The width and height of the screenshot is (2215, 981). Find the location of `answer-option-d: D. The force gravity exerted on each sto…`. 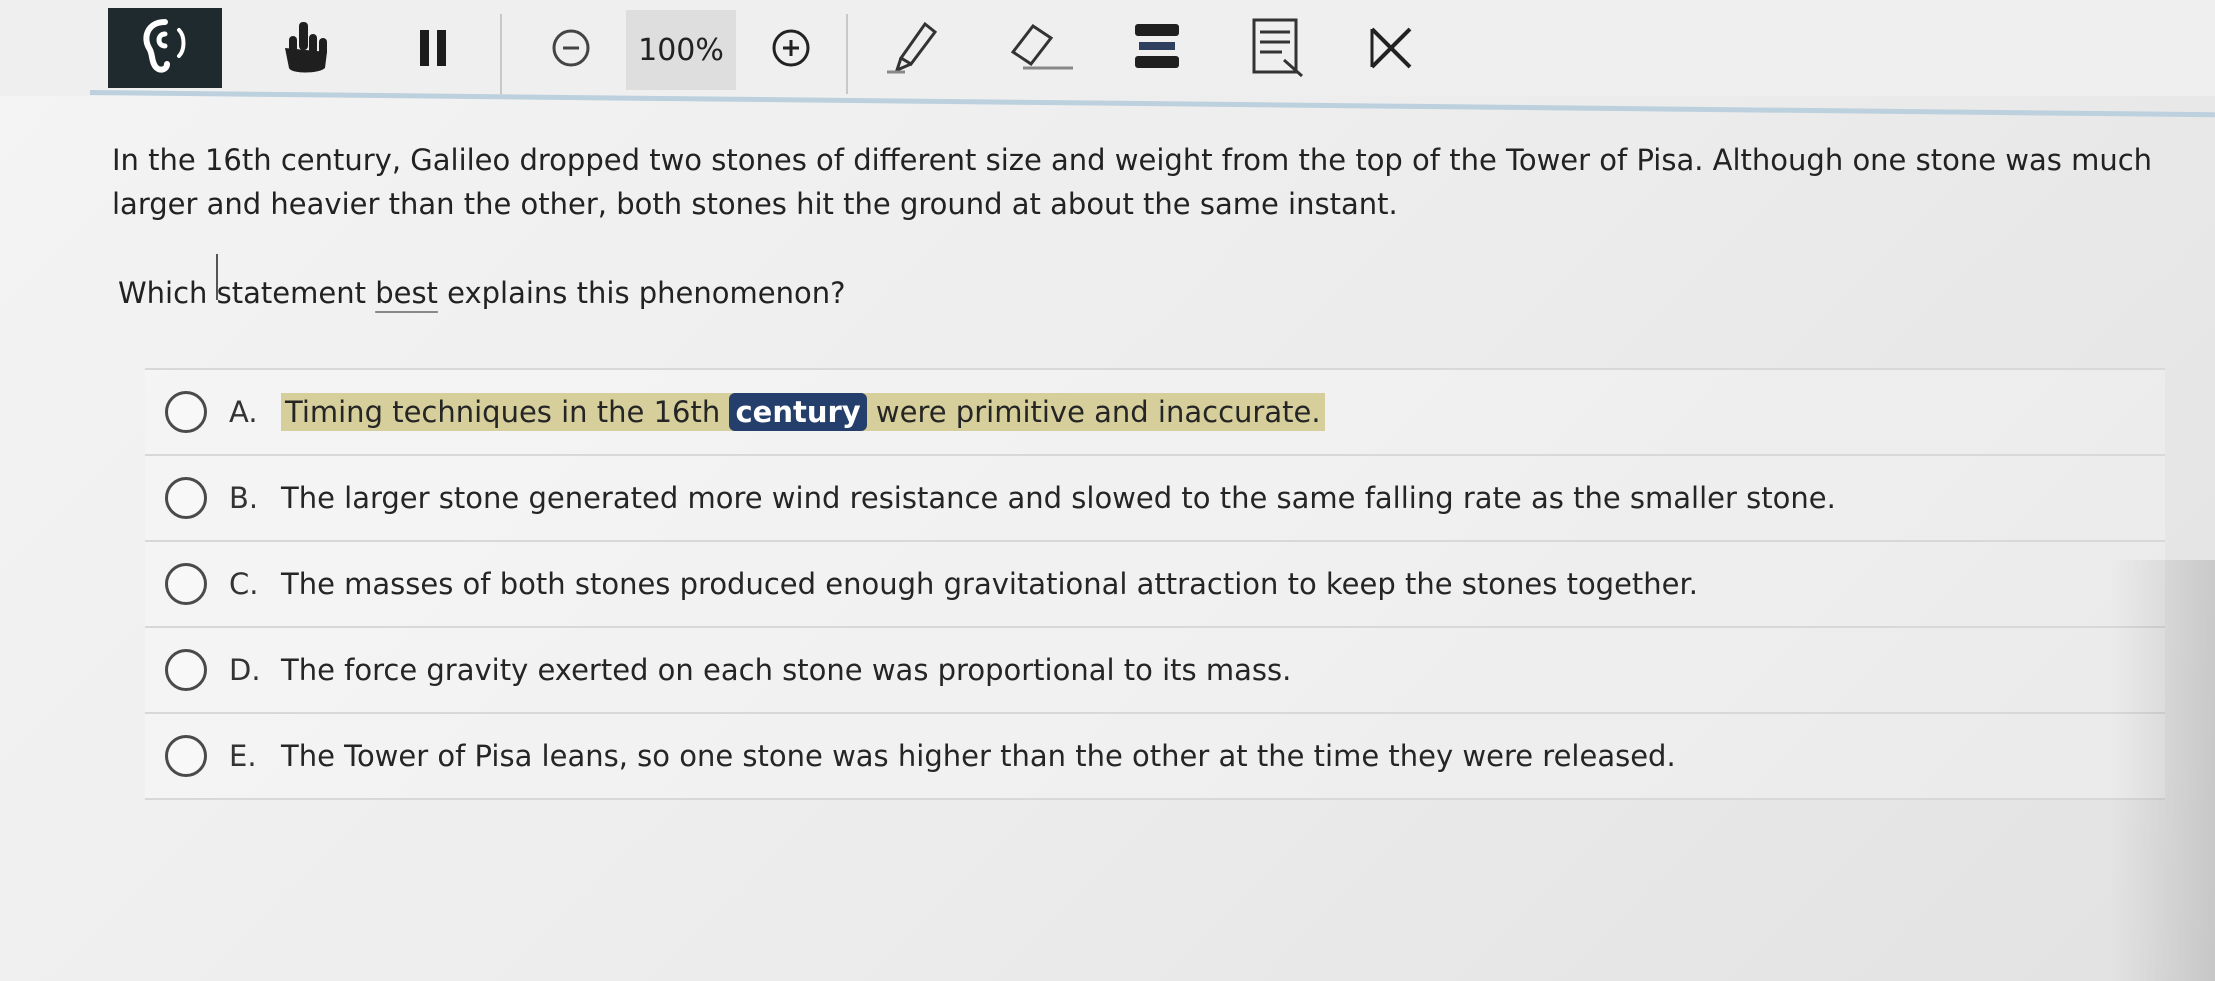

answer-option-d: D. The force gravity exerted on each sto… is located at coordinates (1155, 671).